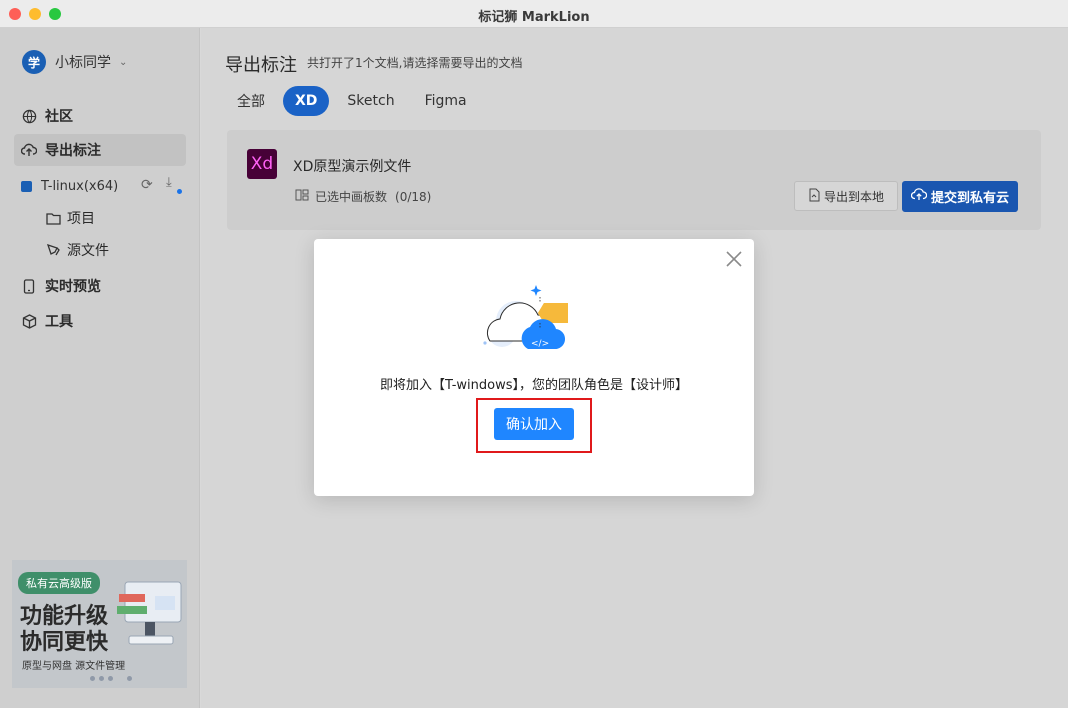 The height and width of the screenshot is (708, 1068). I want to click on tab-all: 全部, so click(251, 101).